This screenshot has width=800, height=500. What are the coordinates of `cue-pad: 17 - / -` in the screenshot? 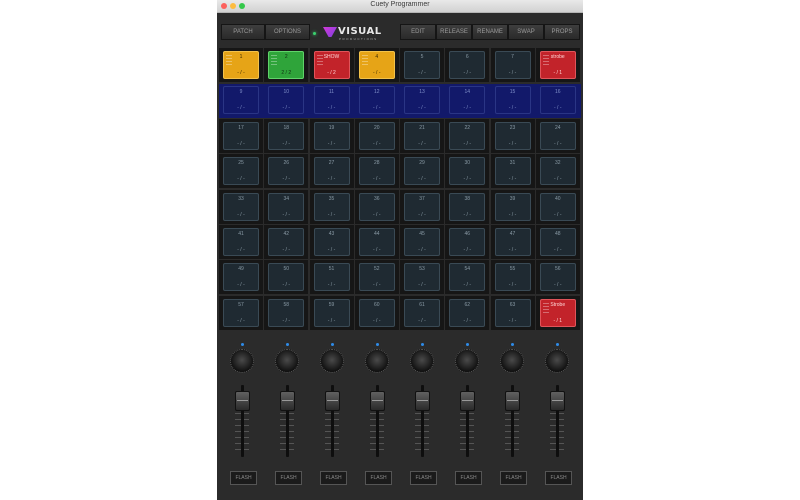 It's located at (241, 135).